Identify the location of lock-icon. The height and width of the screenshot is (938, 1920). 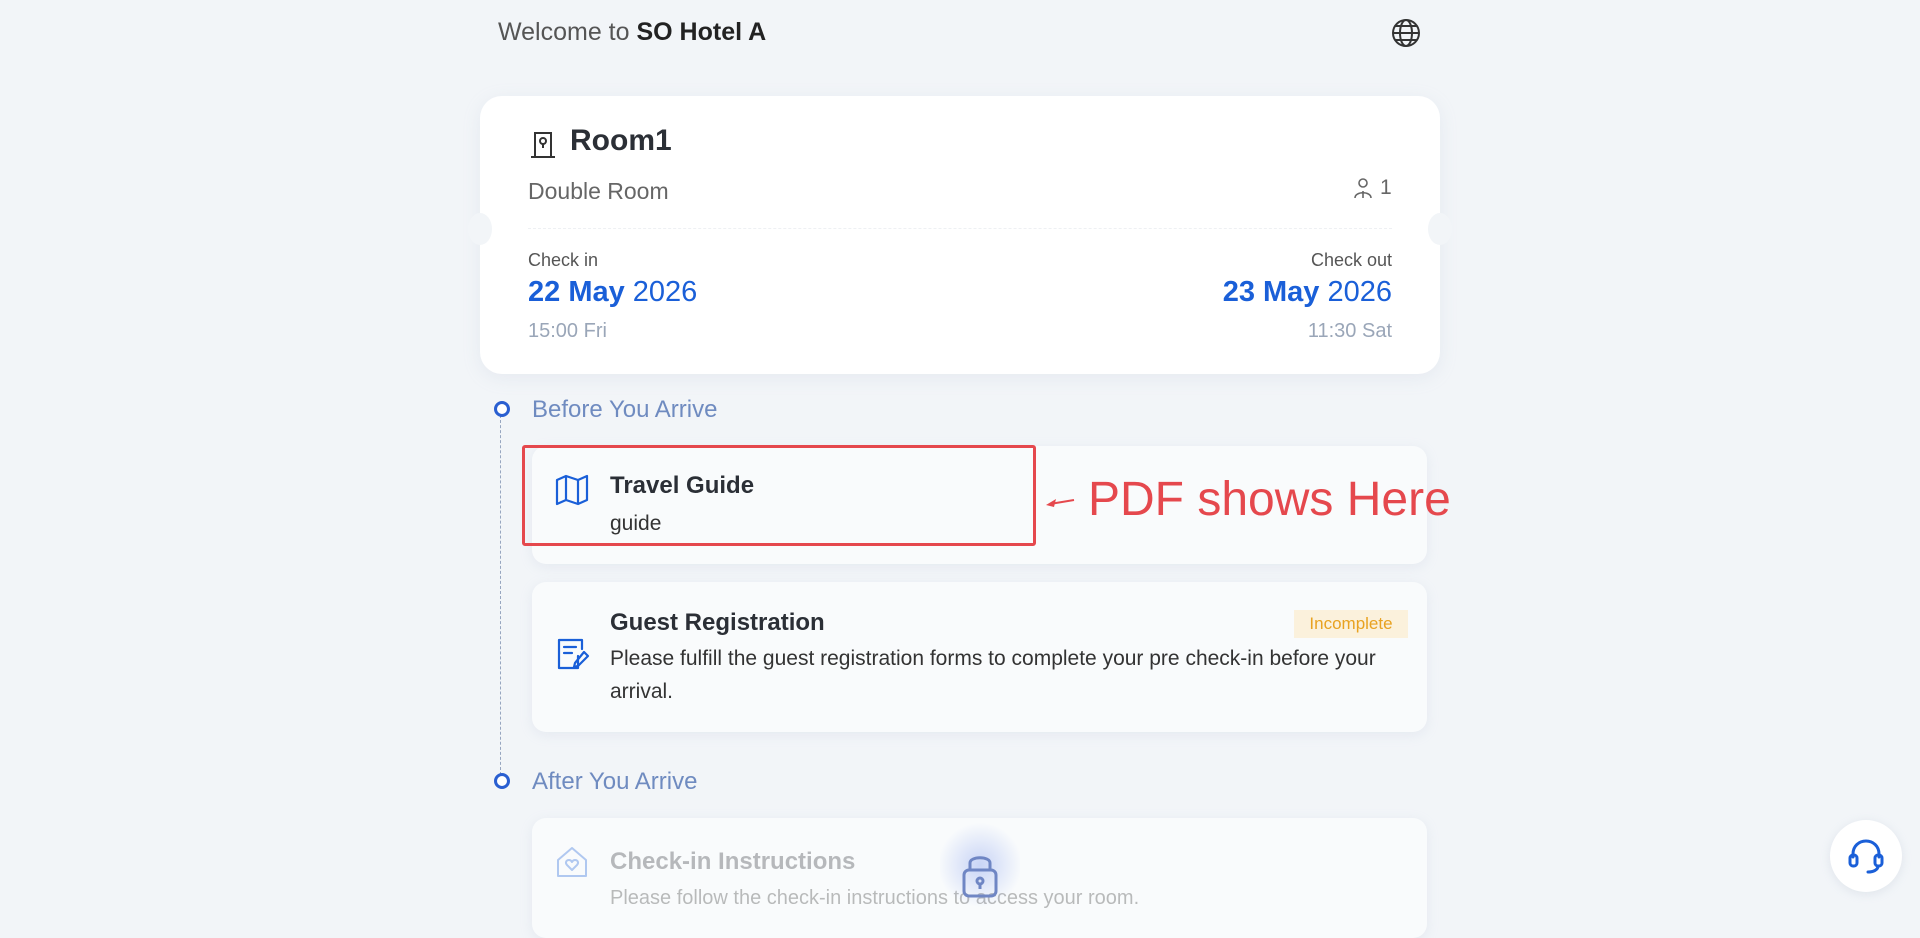
(980, 875).